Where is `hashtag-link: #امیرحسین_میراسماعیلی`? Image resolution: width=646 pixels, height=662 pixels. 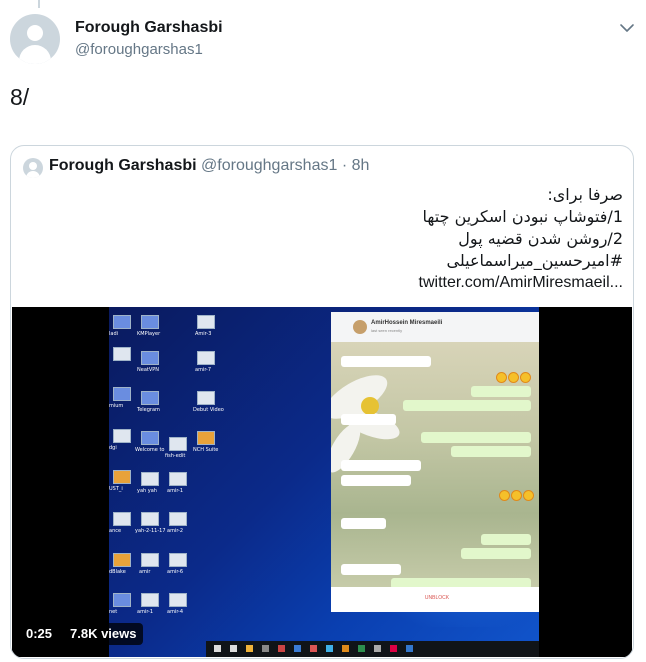
hashtag-link: #امیرحسین_میراسماعیلی is located at coordinates (343, 261).